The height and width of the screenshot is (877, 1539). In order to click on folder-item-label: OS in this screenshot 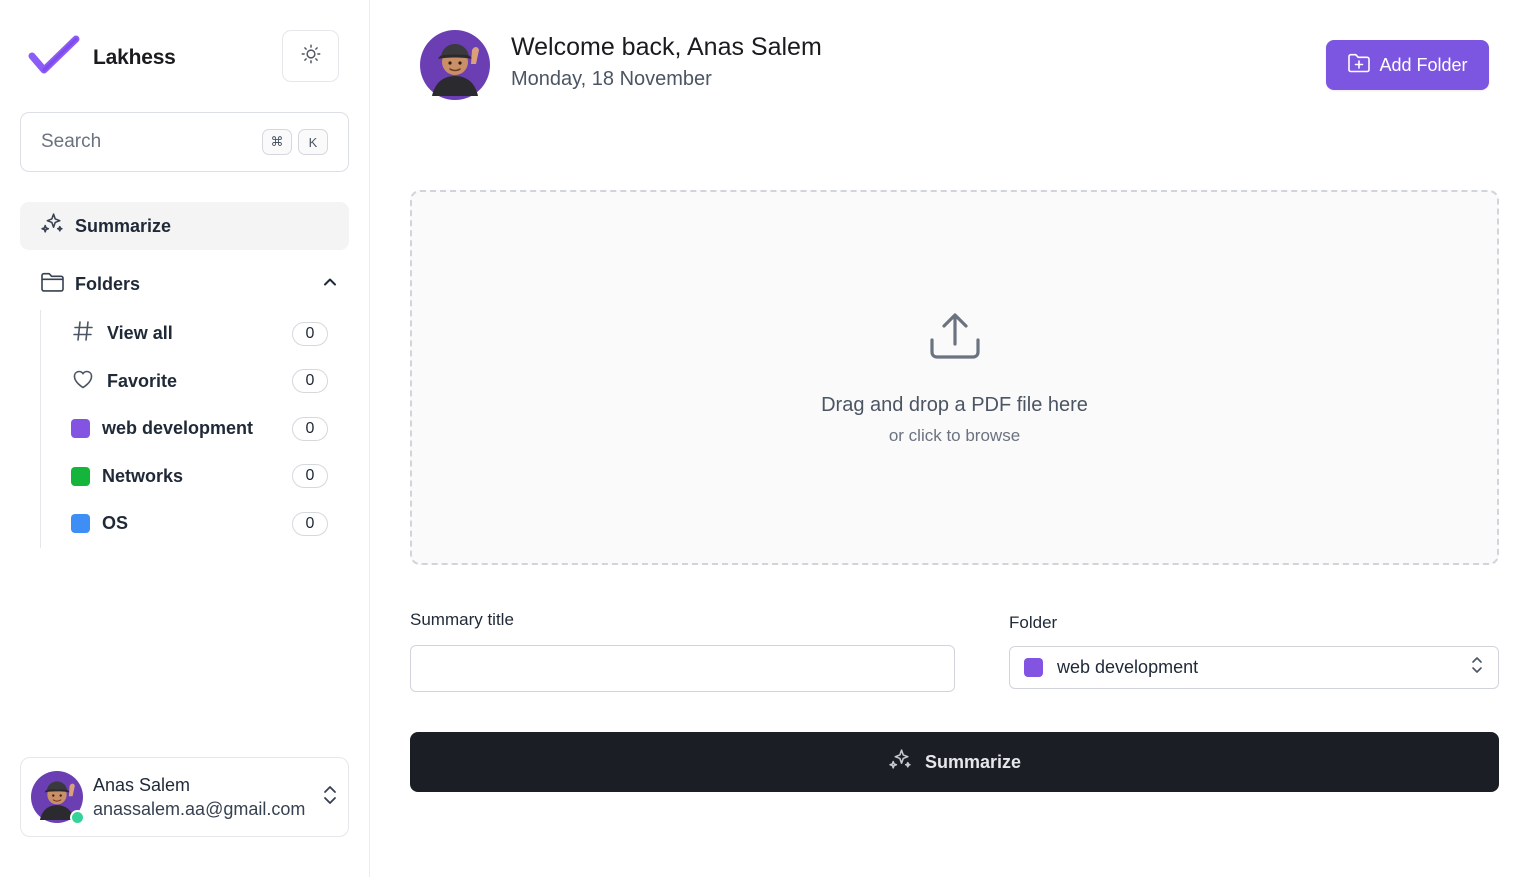, I will do `click(115, 523)`.